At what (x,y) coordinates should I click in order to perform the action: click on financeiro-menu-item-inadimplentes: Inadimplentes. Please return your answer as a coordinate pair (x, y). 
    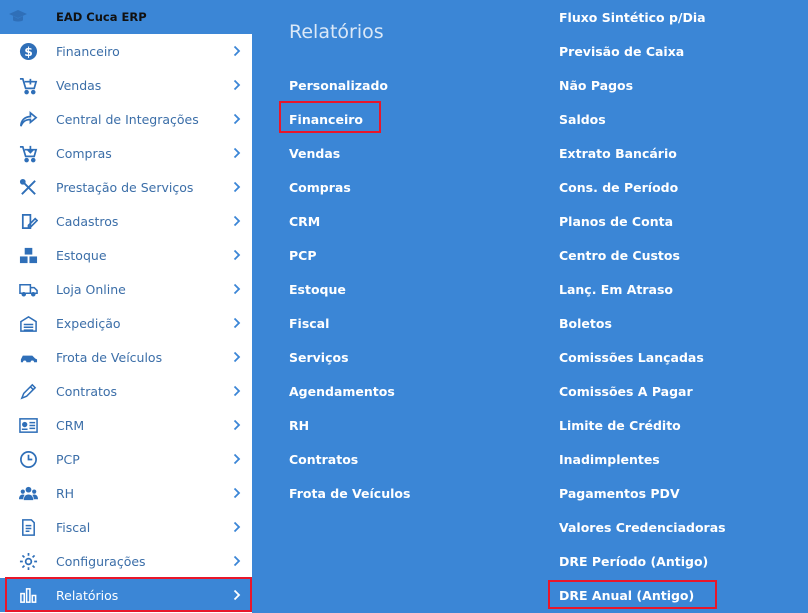
    Looking at the image, I should click on (642, 459).